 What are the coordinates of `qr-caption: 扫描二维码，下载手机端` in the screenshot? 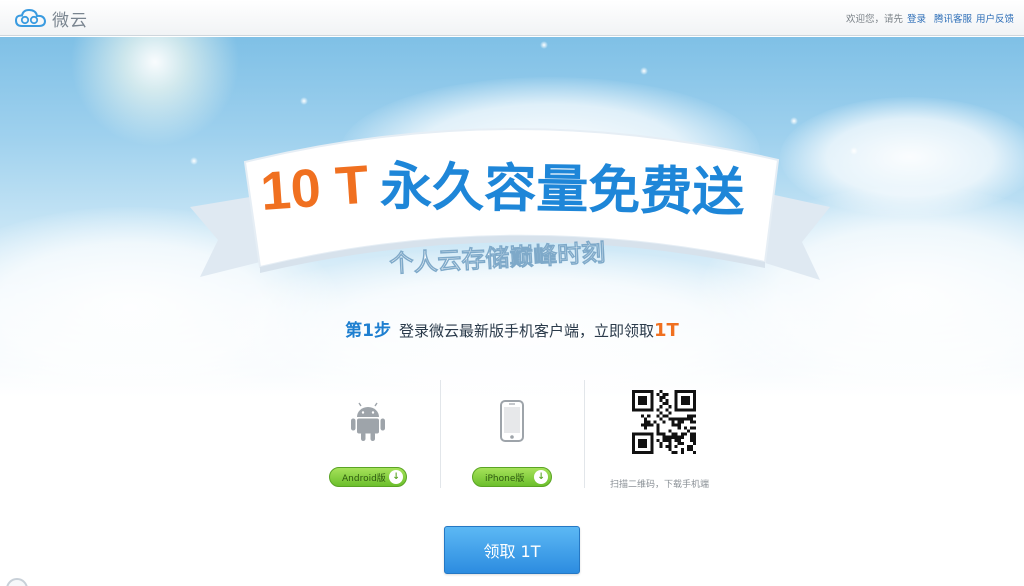 It's located at (660, 485).